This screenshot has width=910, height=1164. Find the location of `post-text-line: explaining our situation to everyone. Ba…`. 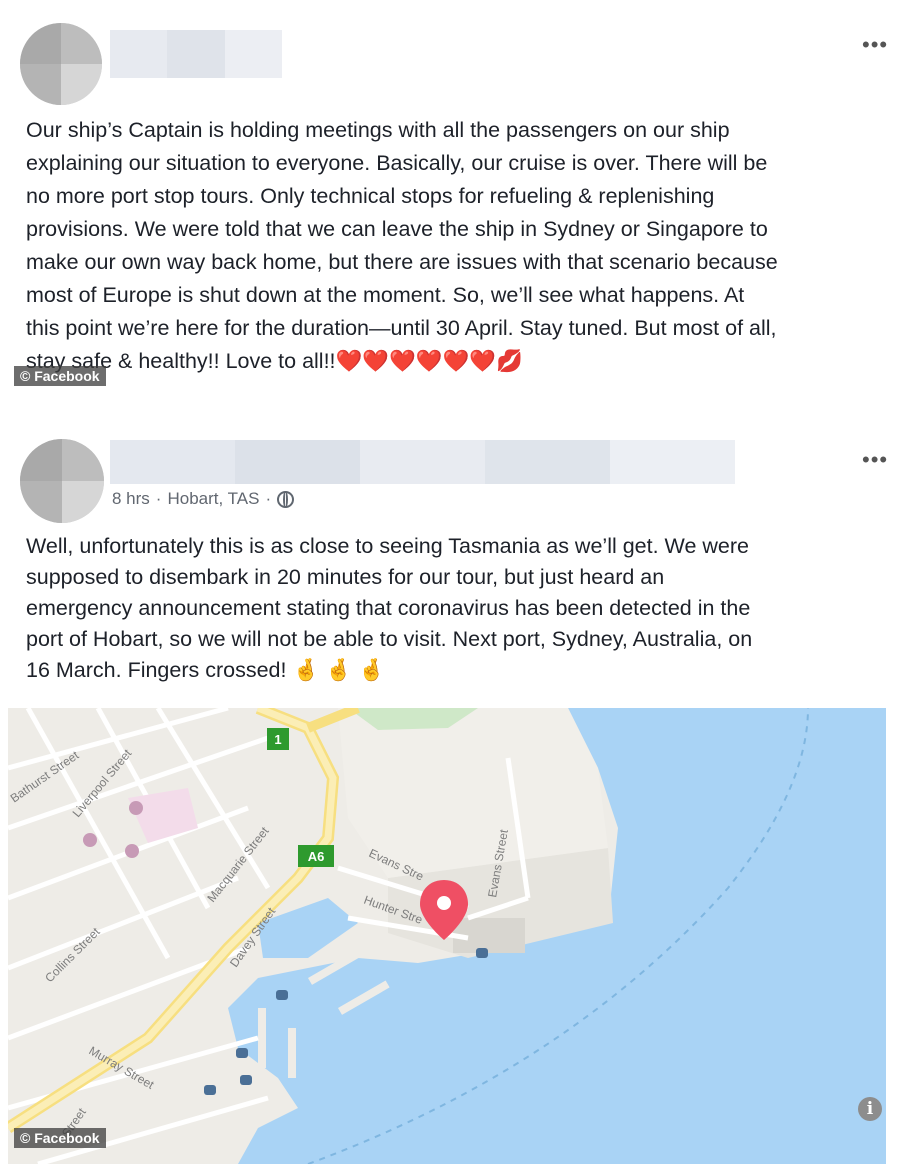

post-text-line: explaining our situation to everyone. Ba… is located at coordinates (397, 163).